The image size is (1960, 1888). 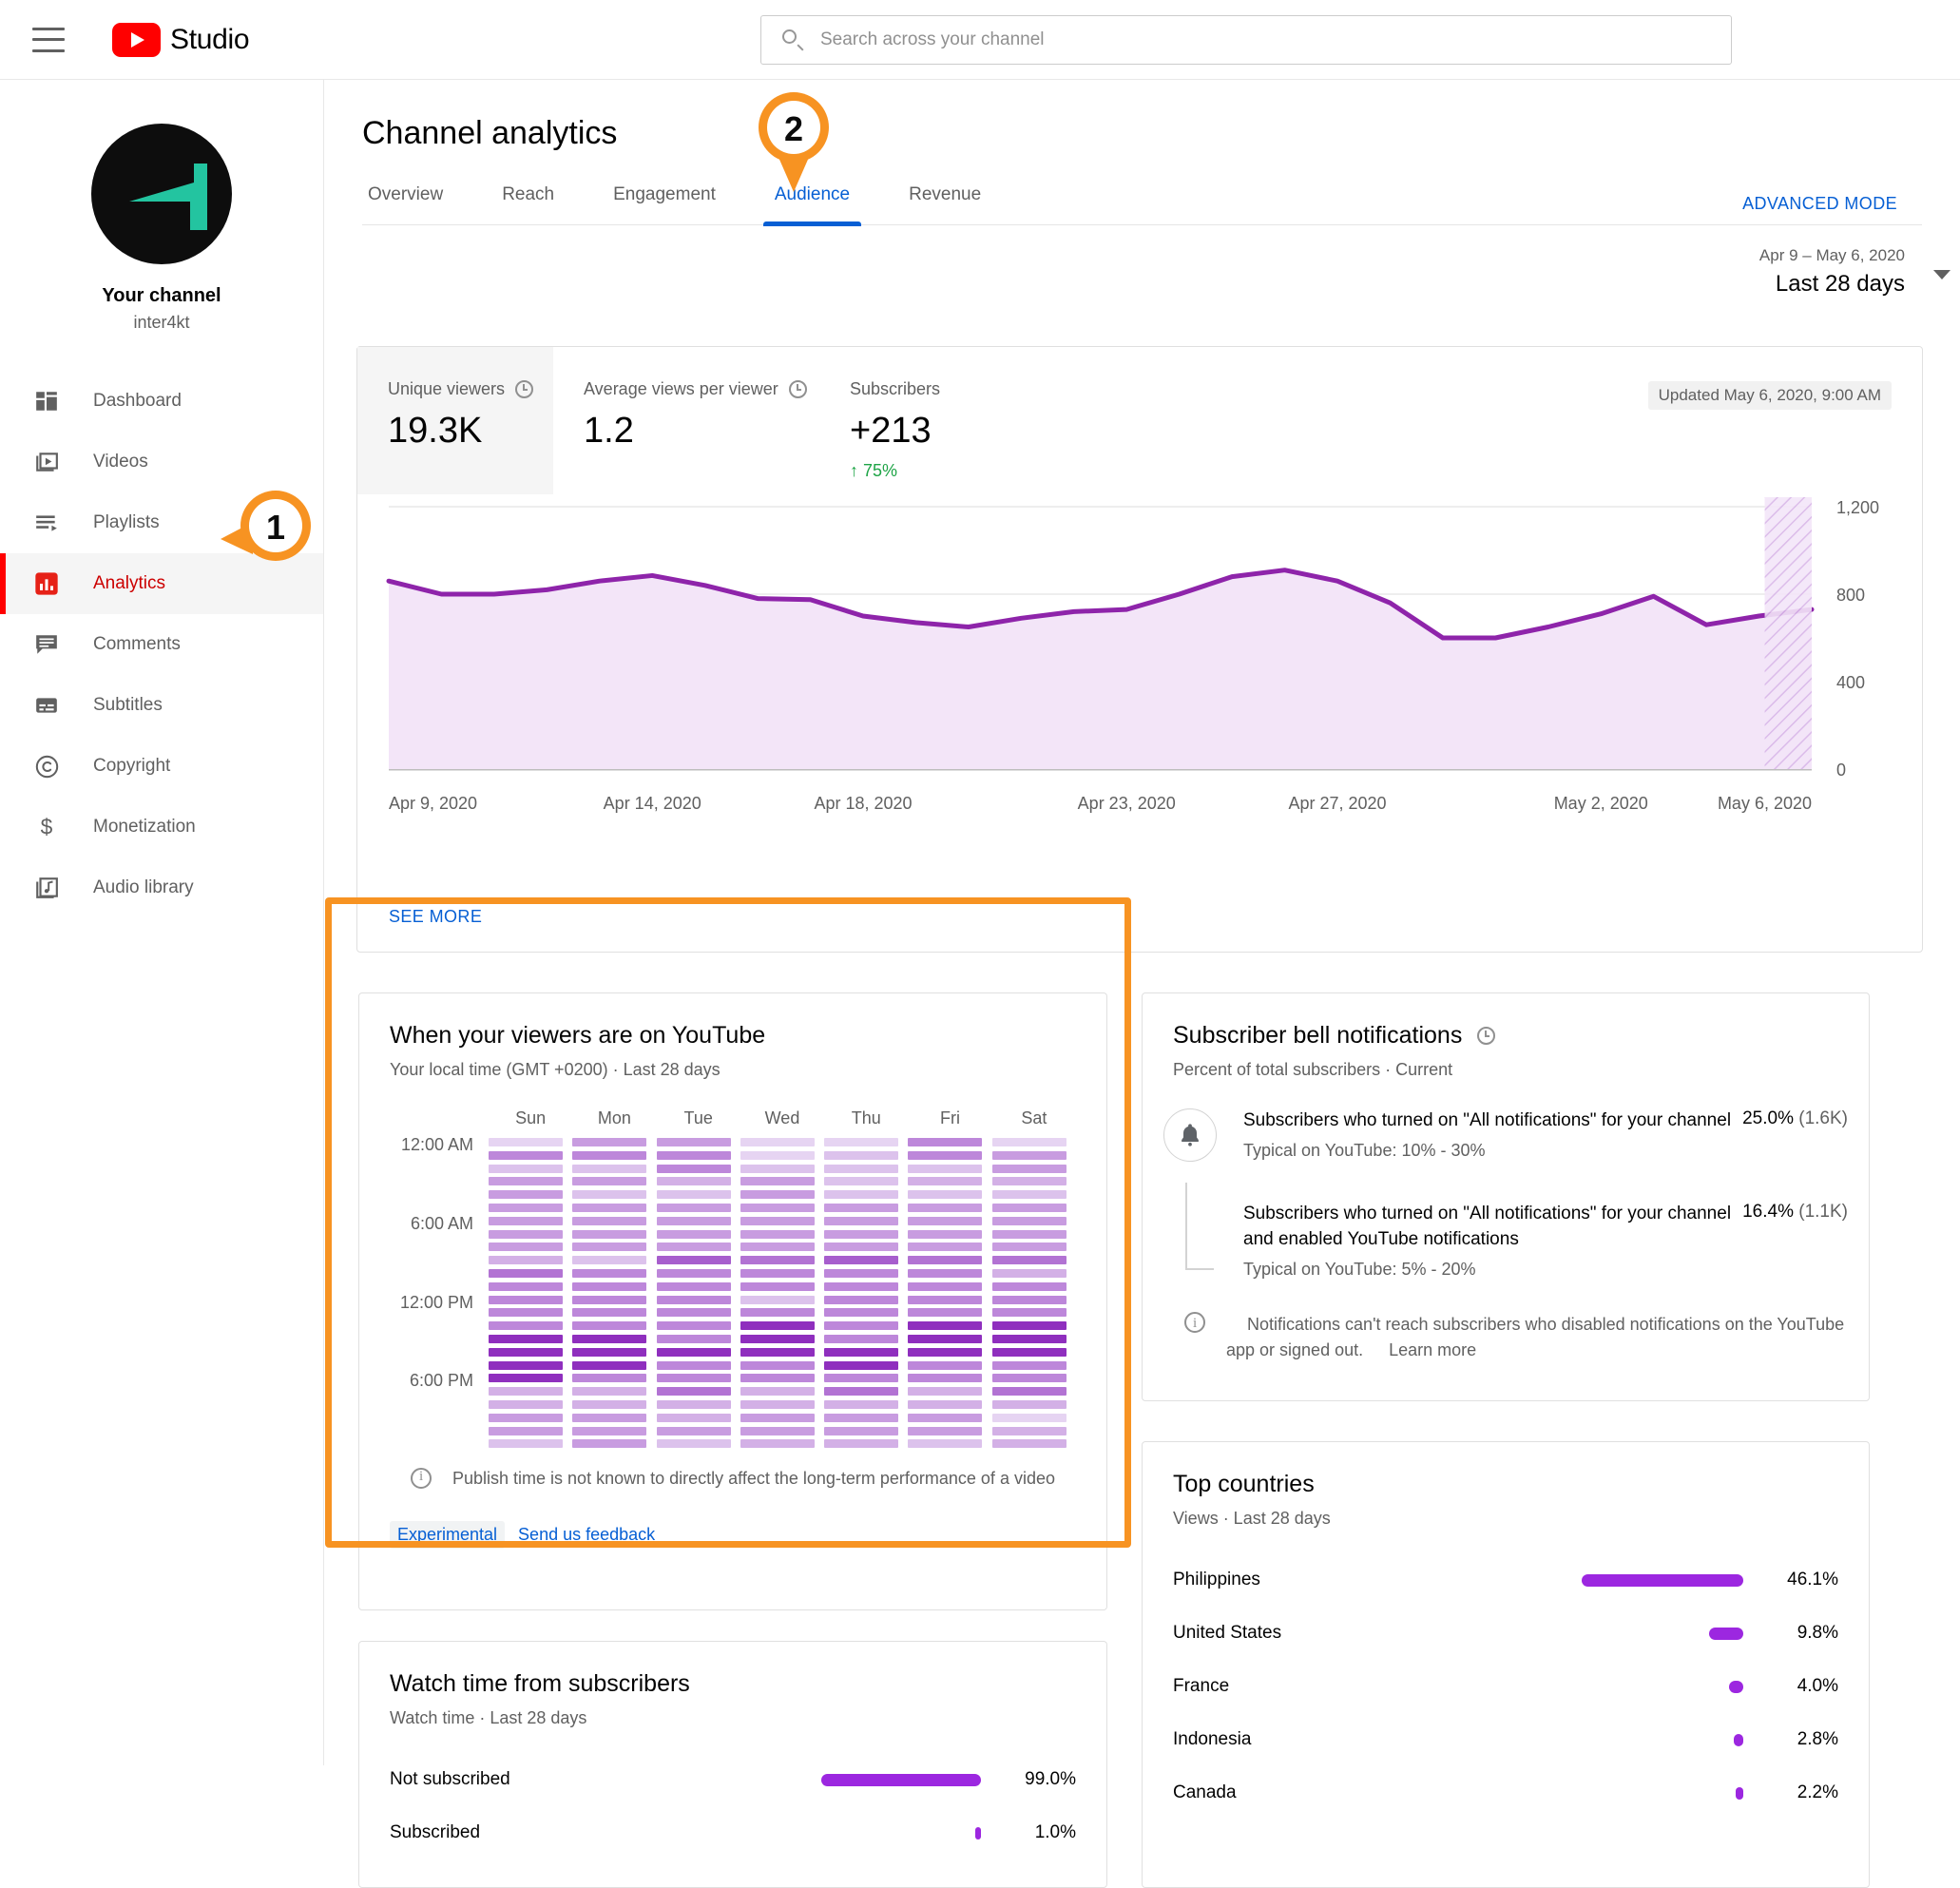 What do you see at coordinates (686, 420) in the screenshot?
I see `metric-average-views-per-viewer: Average views per viewer 1.2` at bounding box center [686, 420].